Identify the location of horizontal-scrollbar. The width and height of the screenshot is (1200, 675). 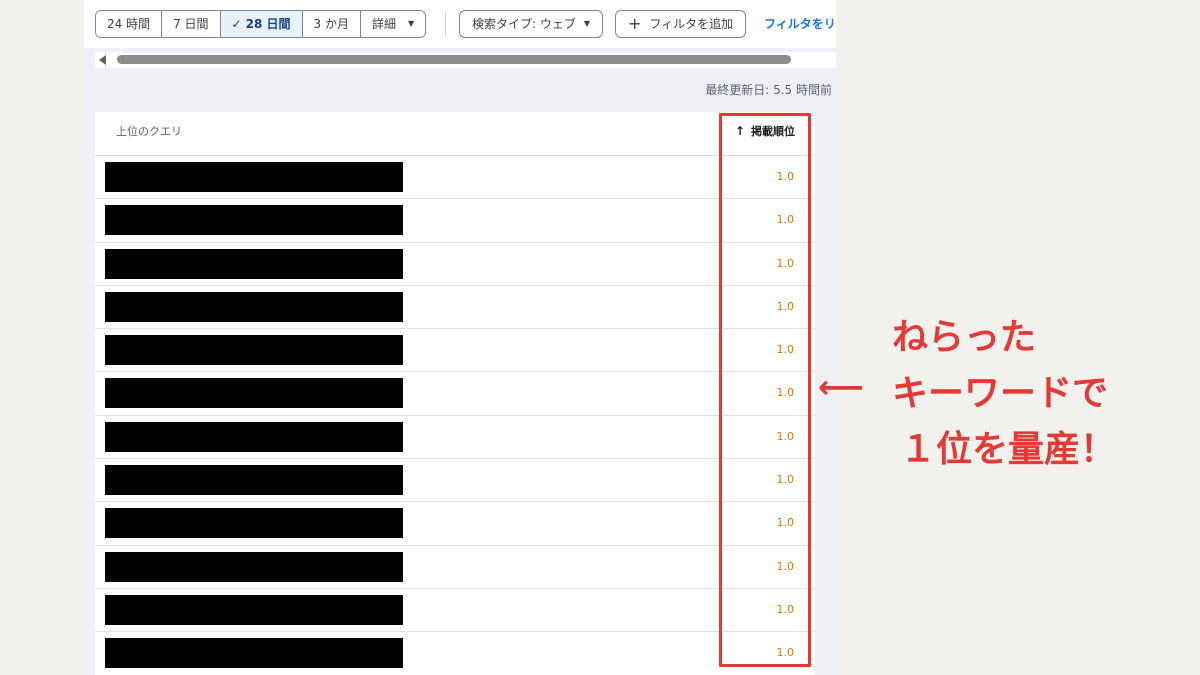
(465, 60).